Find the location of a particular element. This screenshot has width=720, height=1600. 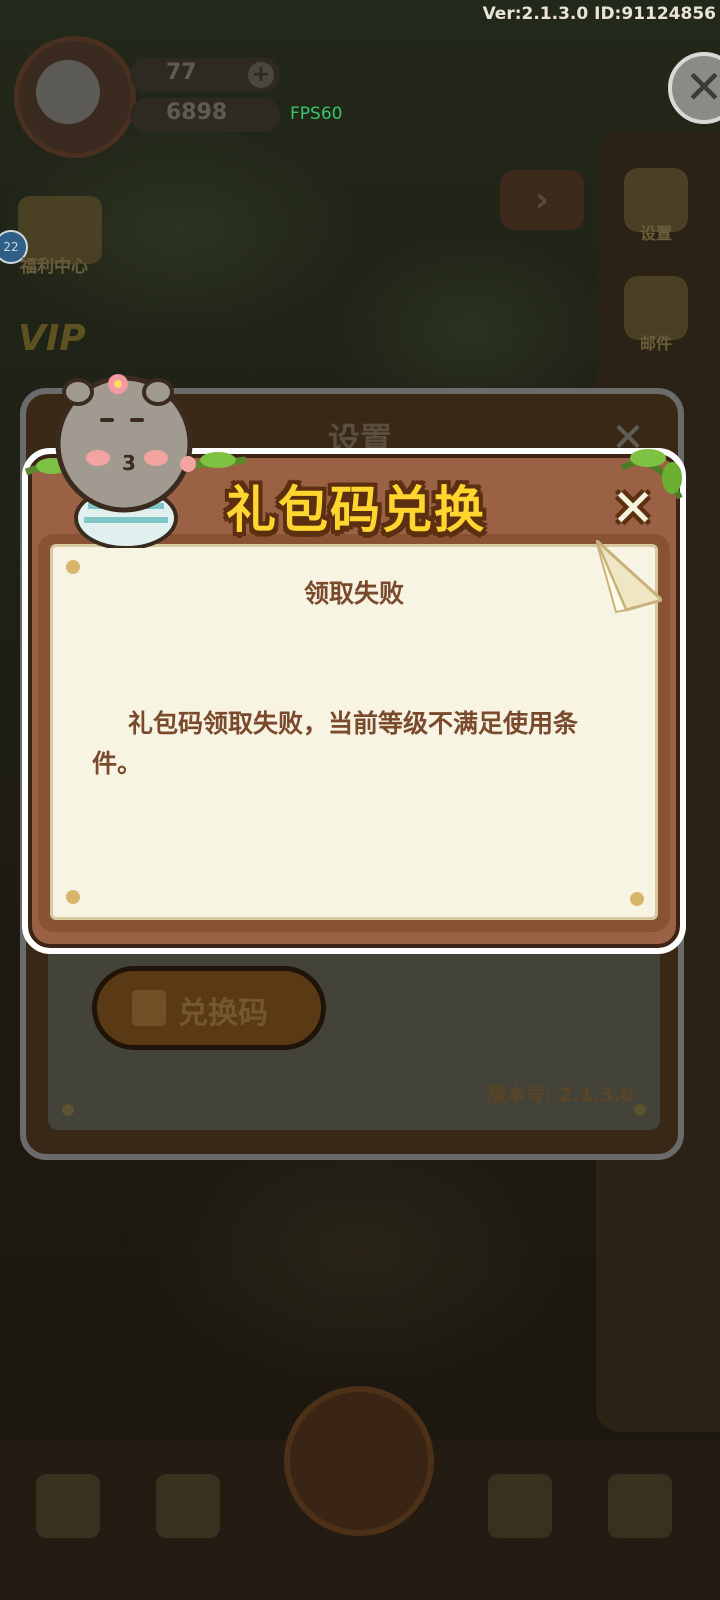

avatar-cat-icon is located at coordinates (68, 92).